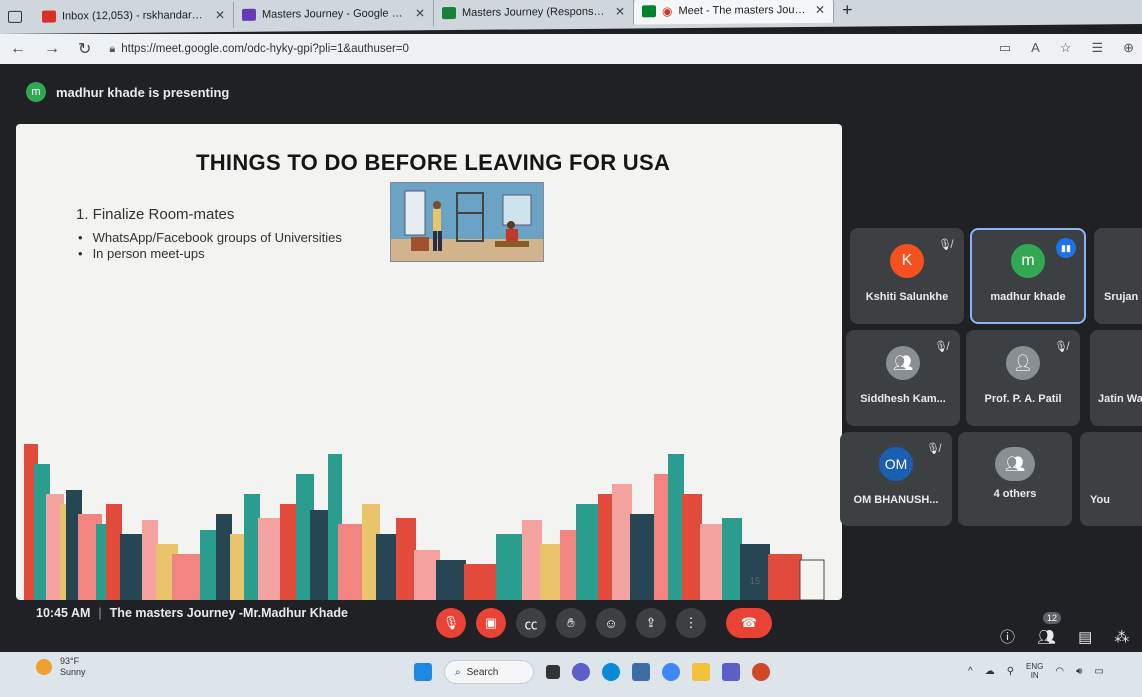  What do you see at coordinates (112, 49) in the screenshot?
I see `lock-icon: 🔒︎` at bounding box center [112, 49].